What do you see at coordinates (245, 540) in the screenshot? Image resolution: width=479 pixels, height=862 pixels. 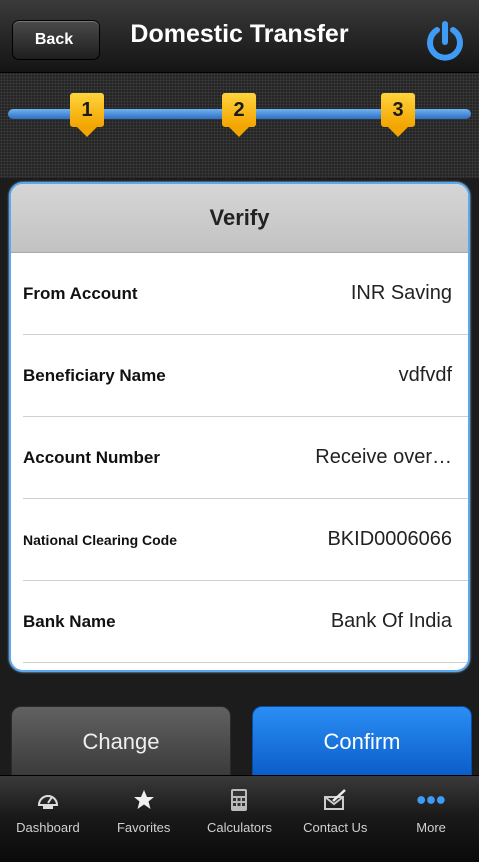 I see `detail-row-clearing-code: National Clearing Code BKID0006066` at bounding box center [245, 540].